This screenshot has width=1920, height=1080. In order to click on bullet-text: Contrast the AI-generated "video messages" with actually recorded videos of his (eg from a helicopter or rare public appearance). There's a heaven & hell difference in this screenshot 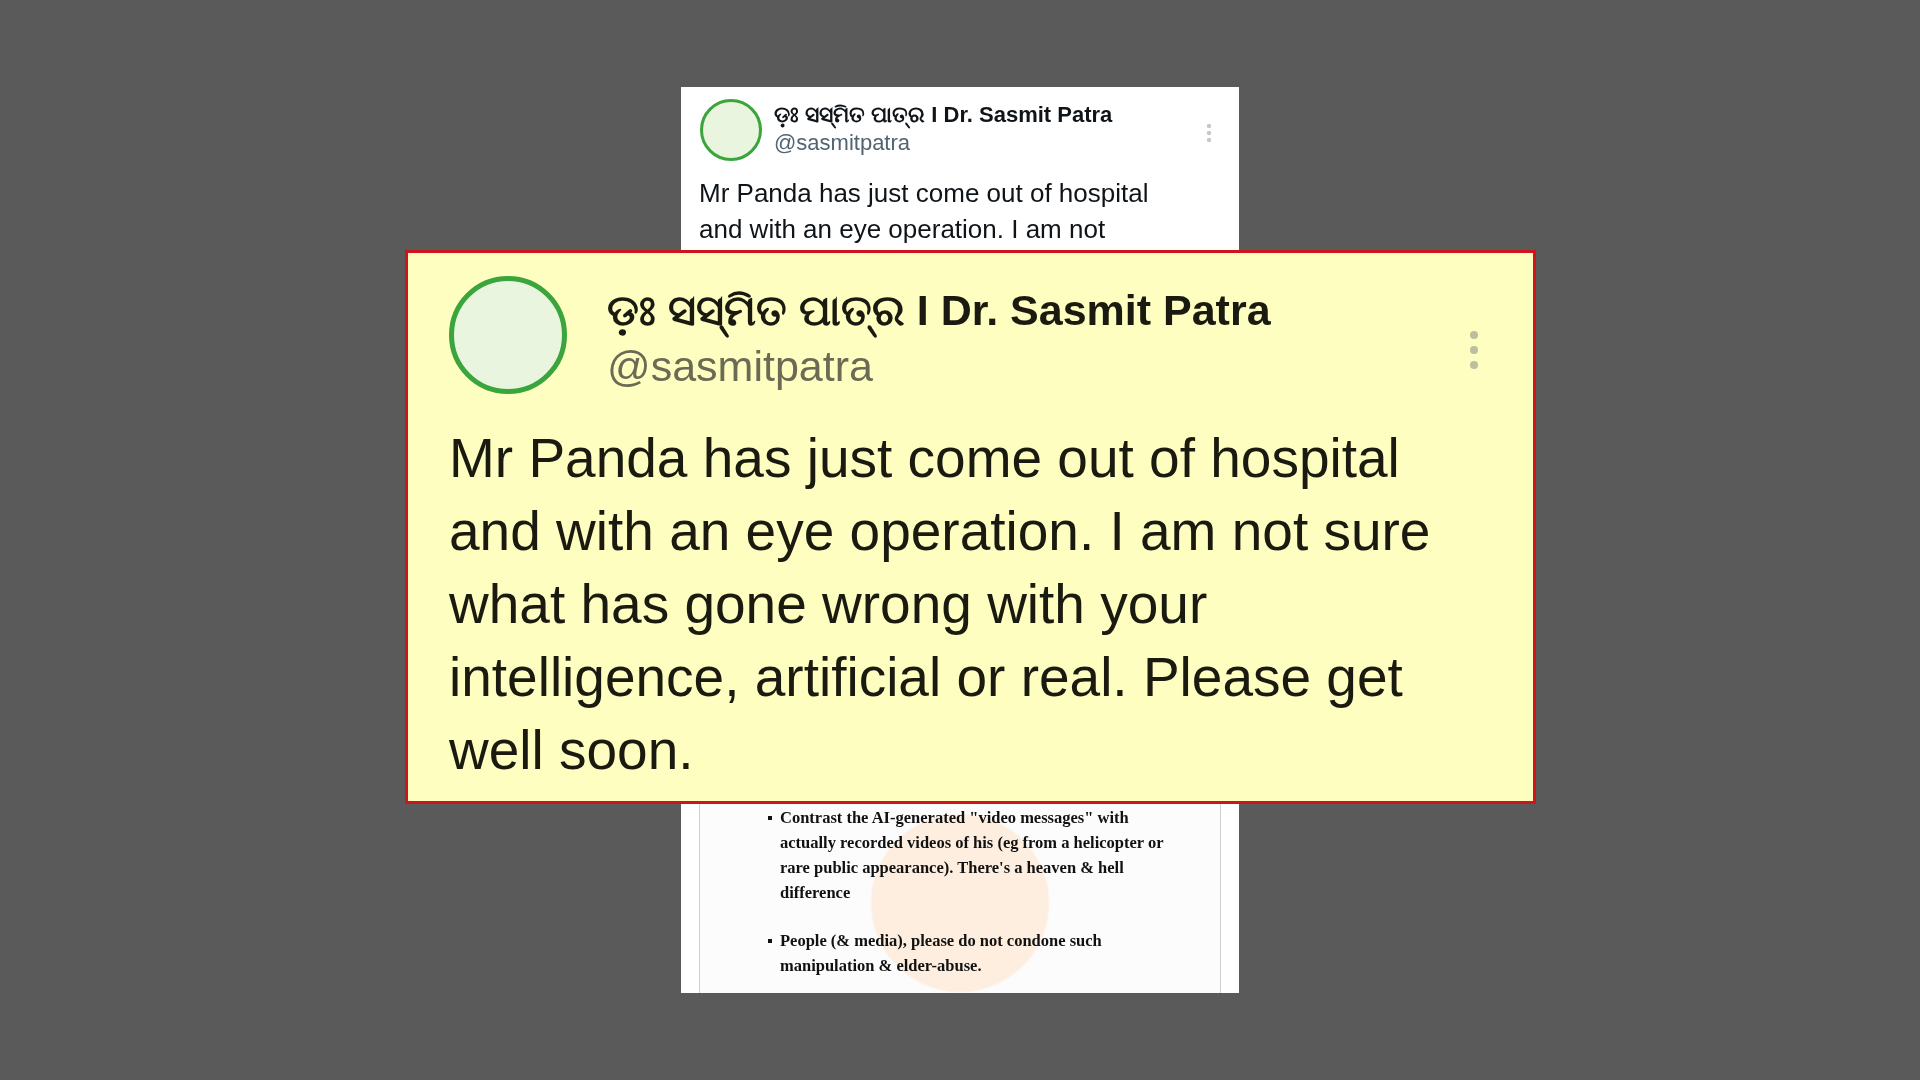, I will do `click(972, 855)`.